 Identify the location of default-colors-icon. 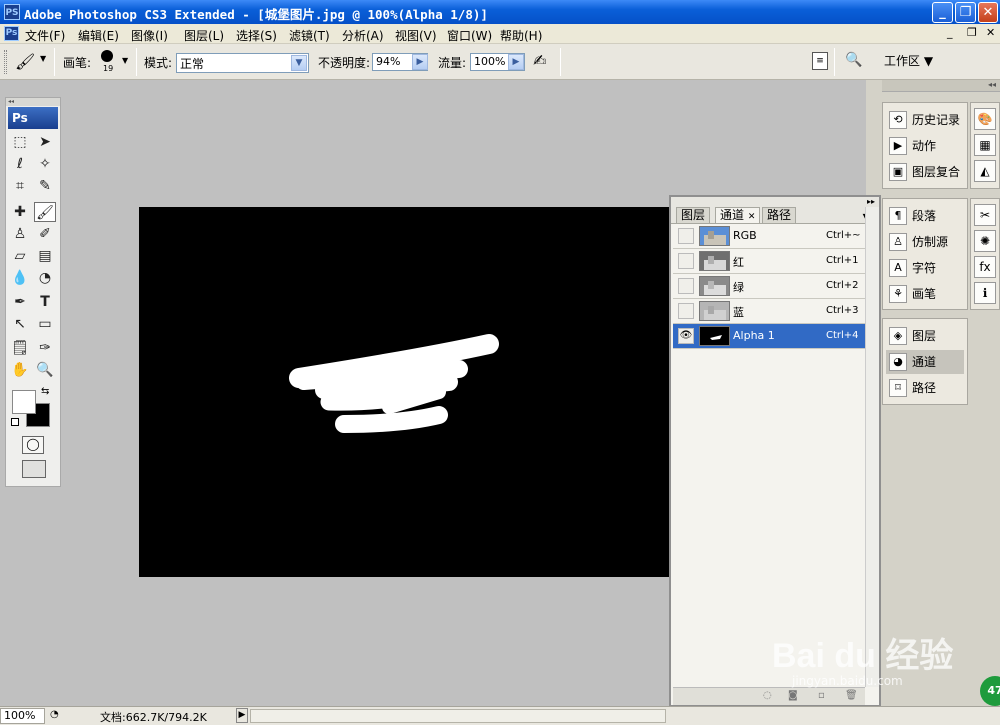
(15, 422).